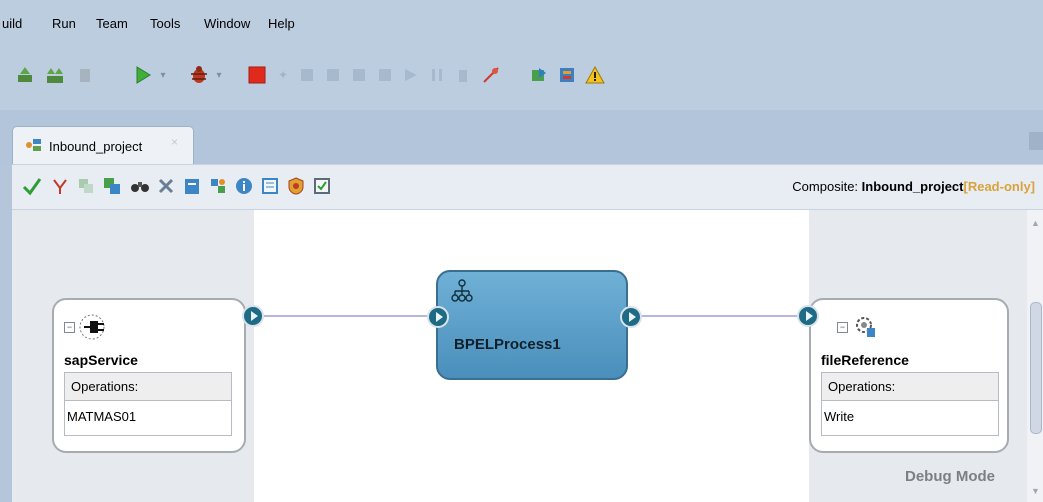 The width and height of the screenshot is (1043, 502). I want to click on breakpoint-icon, so click(491, 75).